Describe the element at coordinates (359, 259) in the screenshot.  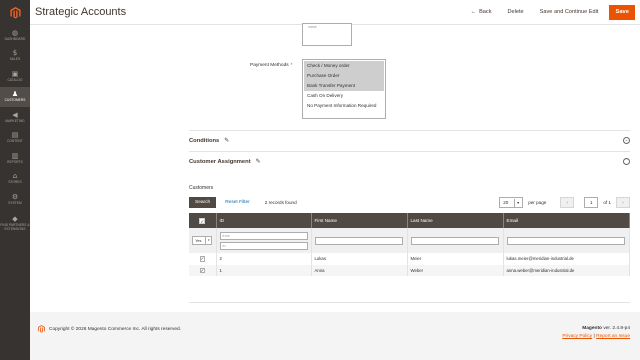
I see `cell-first-name: Lukas` at that location.